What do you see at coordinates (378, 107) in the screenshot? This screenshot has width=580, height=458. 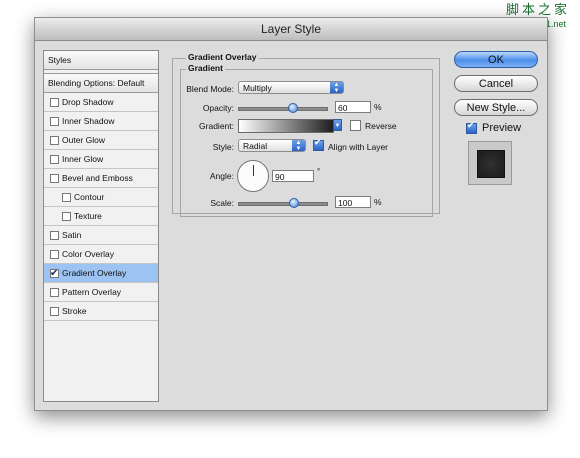 I see `opacity-unit: %` at bounding box center [378, 107].